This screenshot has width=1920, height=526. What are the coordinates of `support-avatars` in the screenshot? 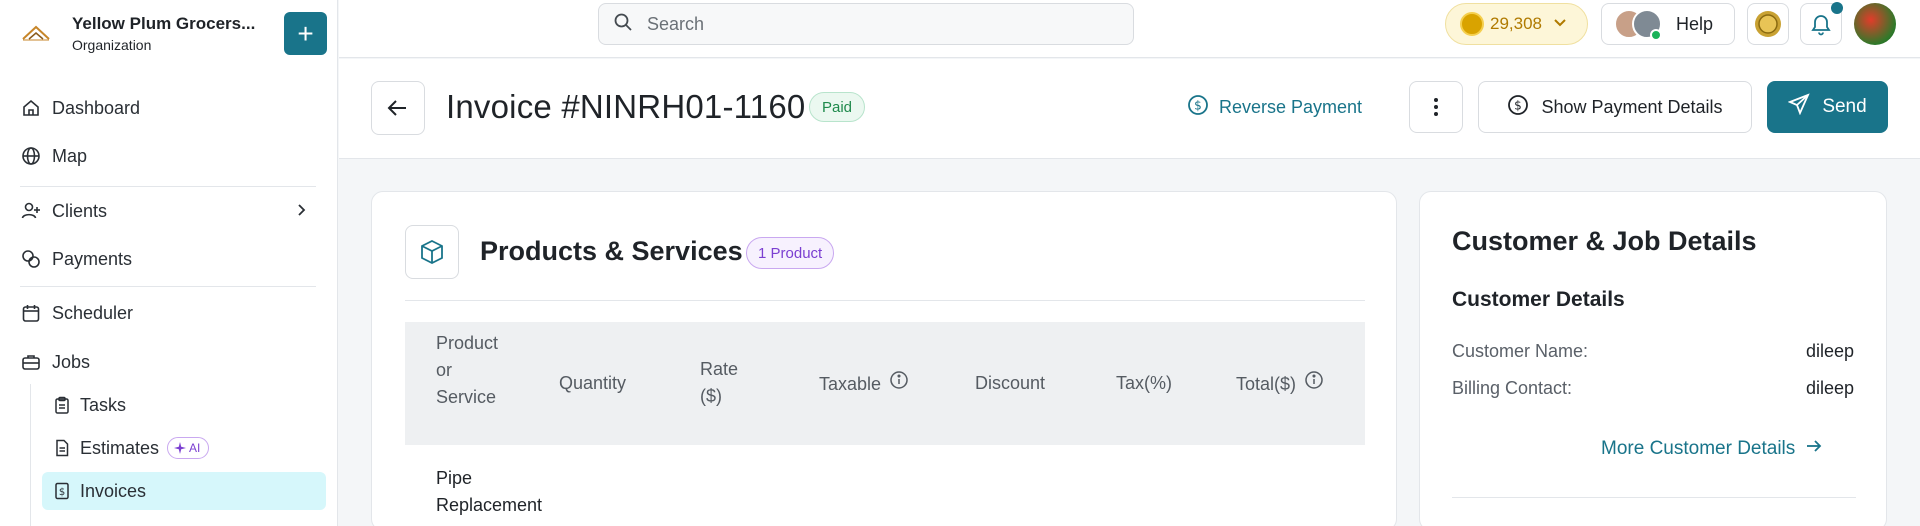 It's located at (1640, 24).